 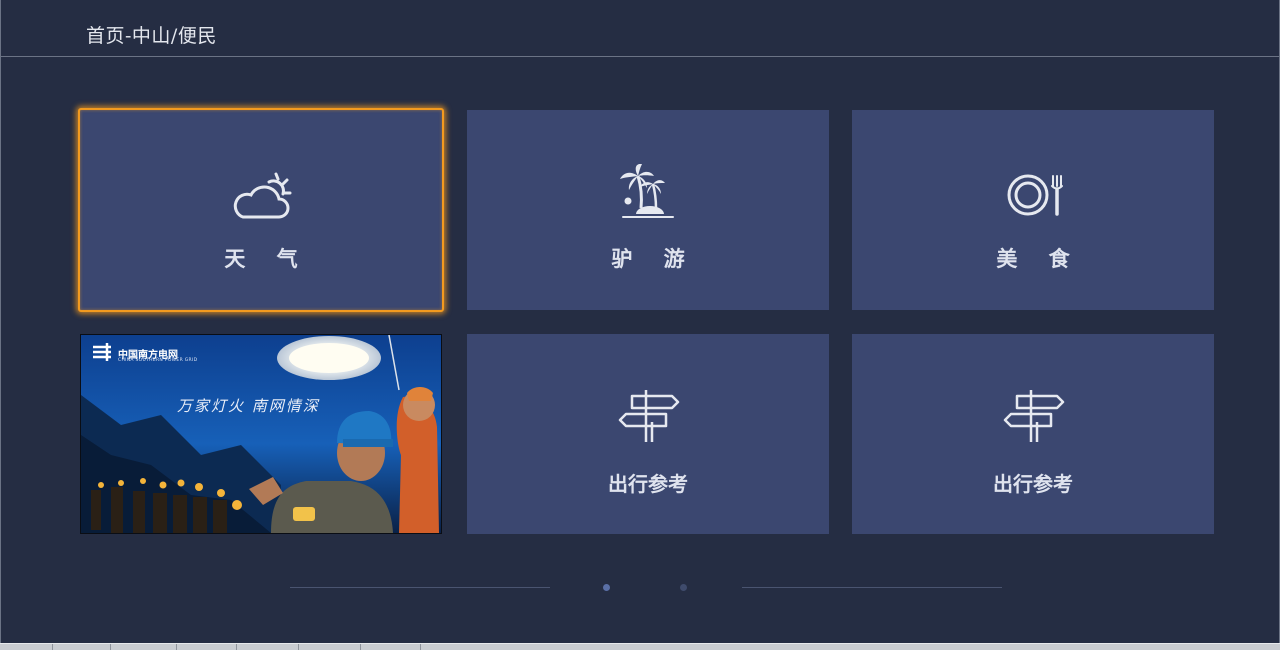 I want to click on pager-line-right, so click(x=872, y=587).